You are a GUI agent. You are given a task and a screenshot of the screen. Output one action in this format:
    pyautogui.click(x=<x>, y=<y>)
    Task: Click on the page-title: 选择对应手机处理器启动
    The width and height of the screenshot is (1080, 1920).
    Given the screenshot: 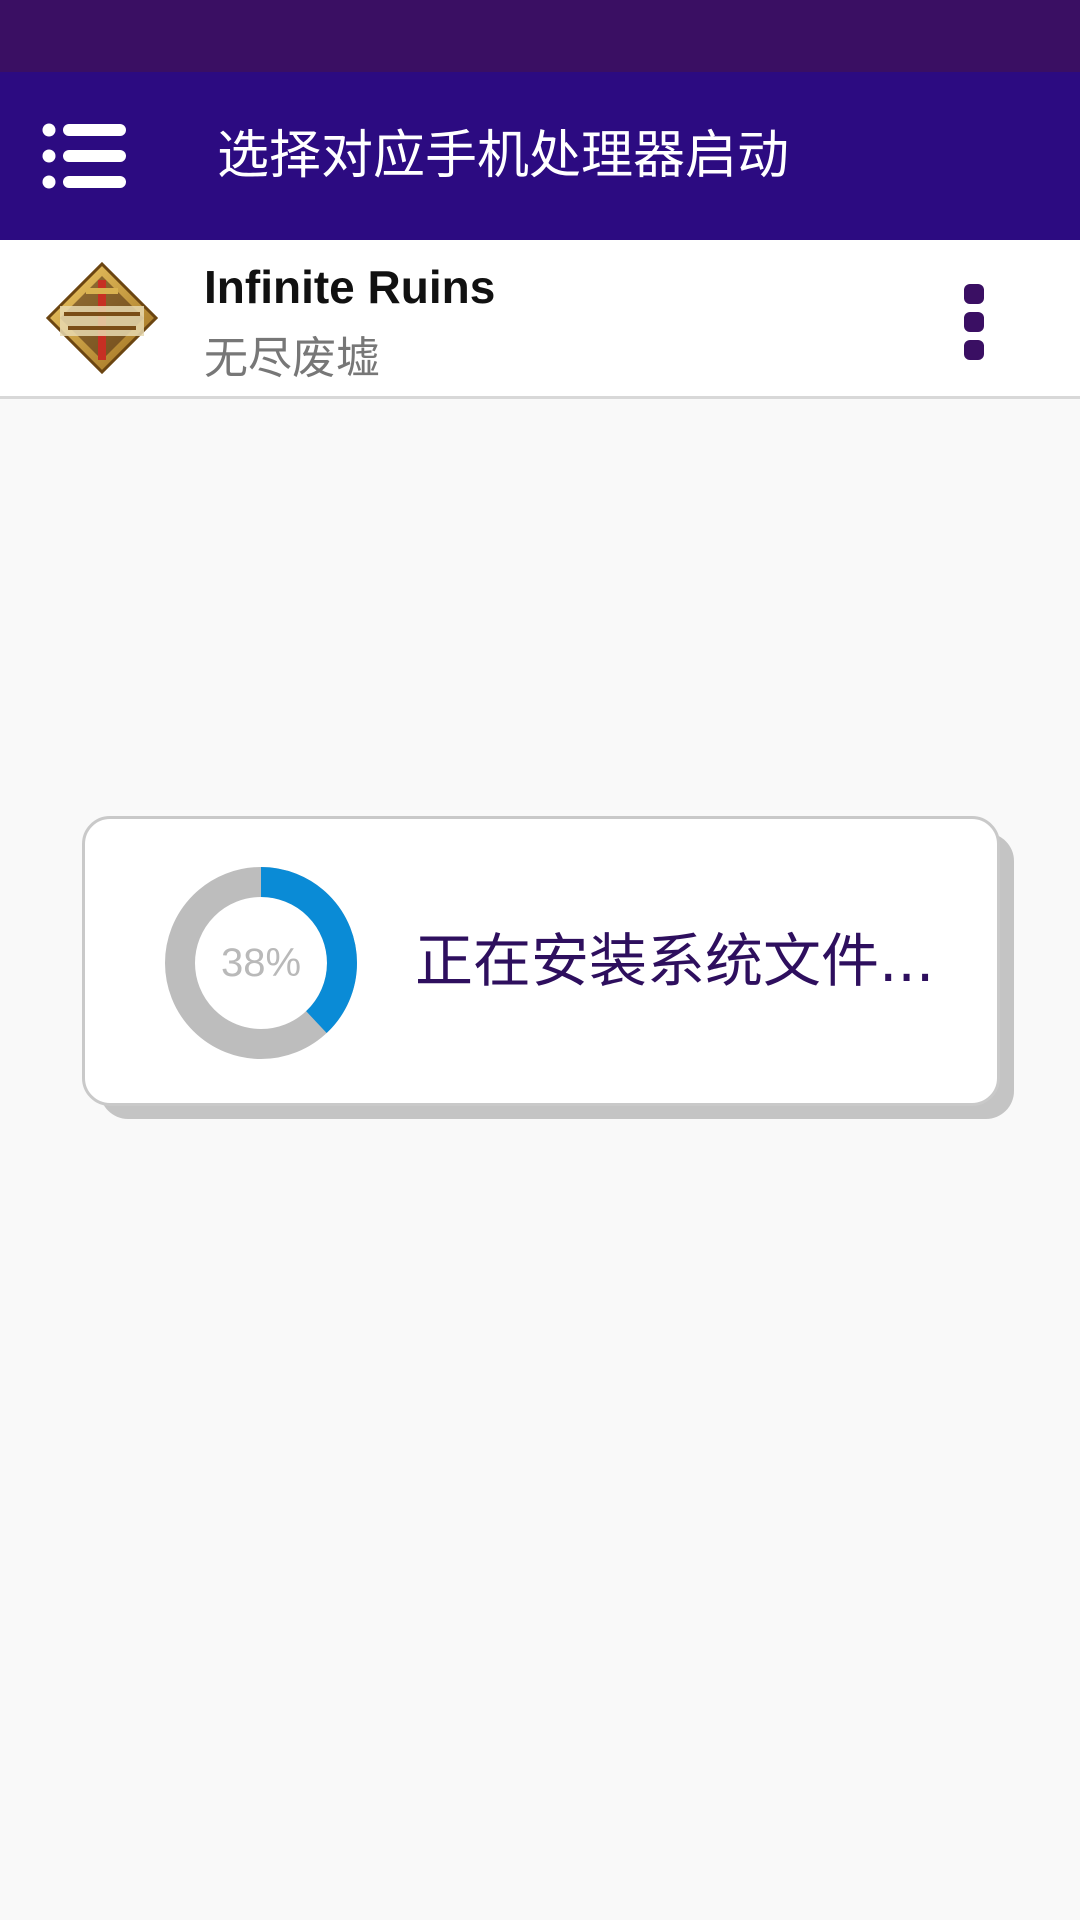 What is the action you would take?
    pyautogui.click(x=503, y=156)
    